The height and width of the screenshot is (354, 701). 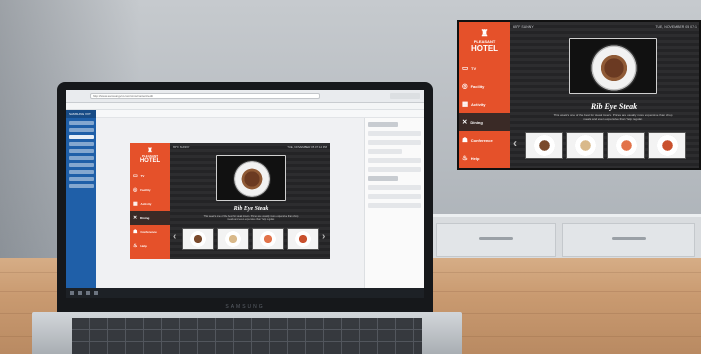 I want to click on tv-hotel-logo: ♜ PLEASANT HOTEL, so click(x=484, y=37).